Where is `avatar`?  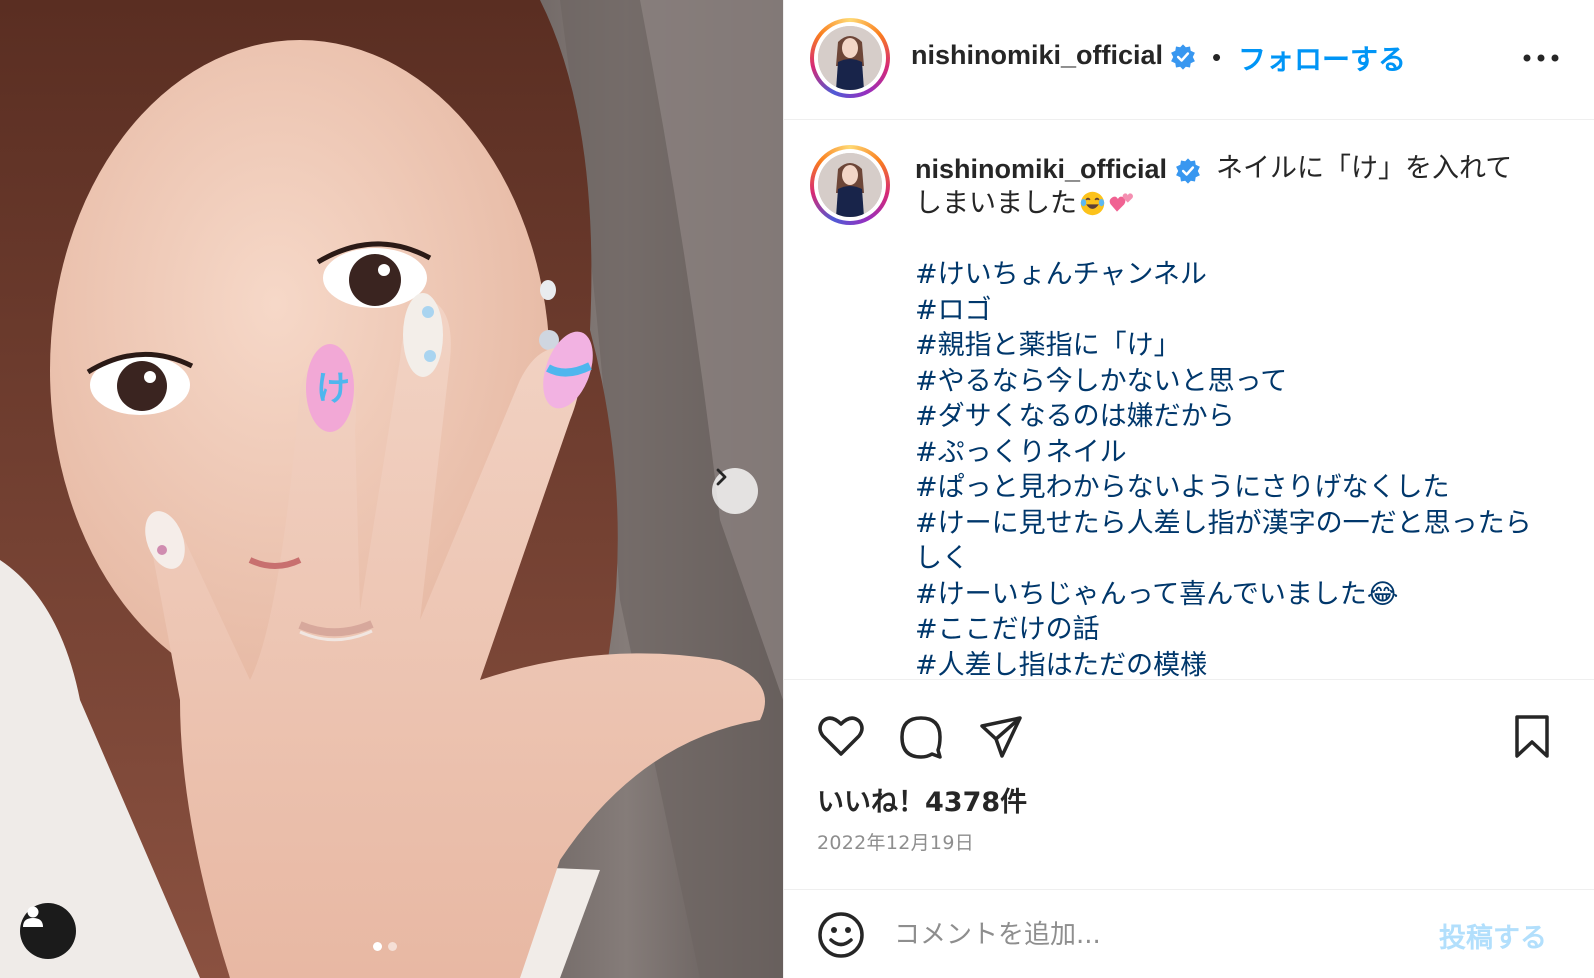 avatar is located at coordinates (850, 58).